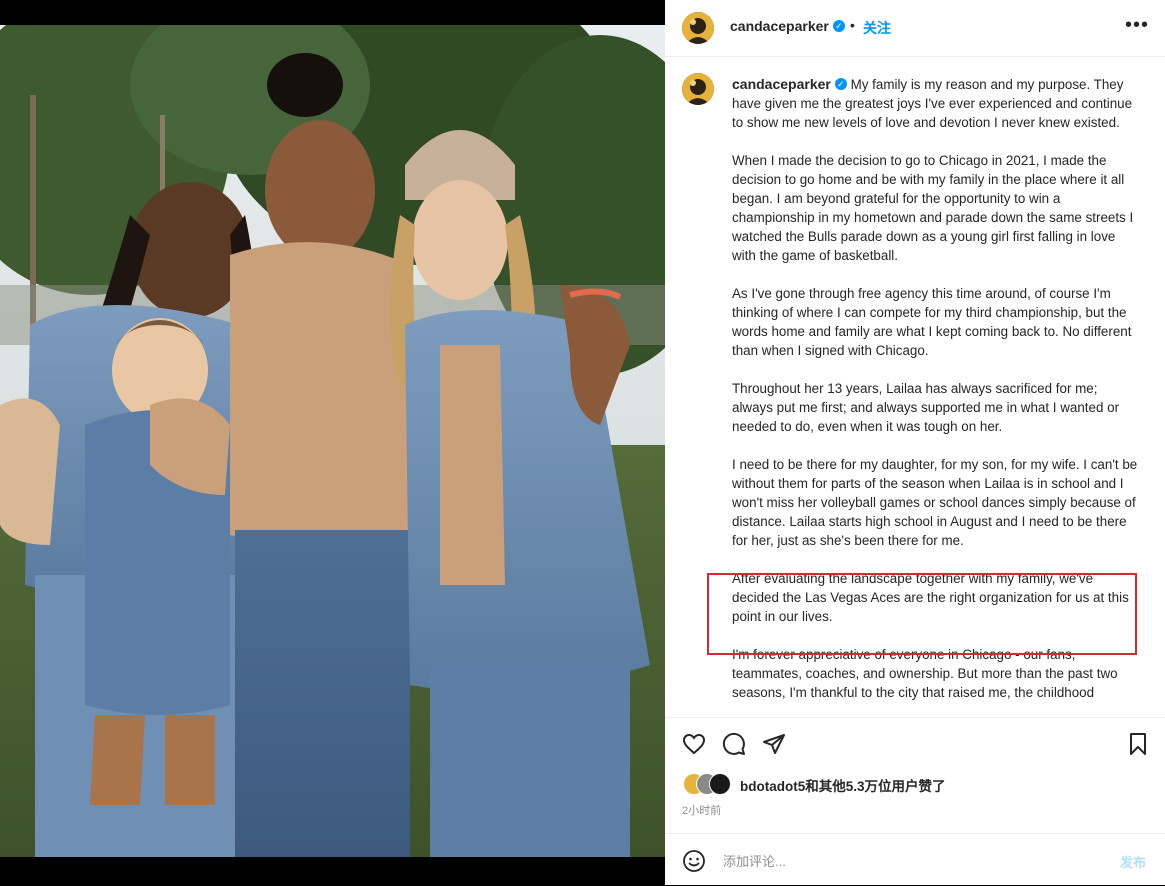 This screenshot has height=886, width=1165. I want to click on post-comment-button: 发布, so click(1133, 861).